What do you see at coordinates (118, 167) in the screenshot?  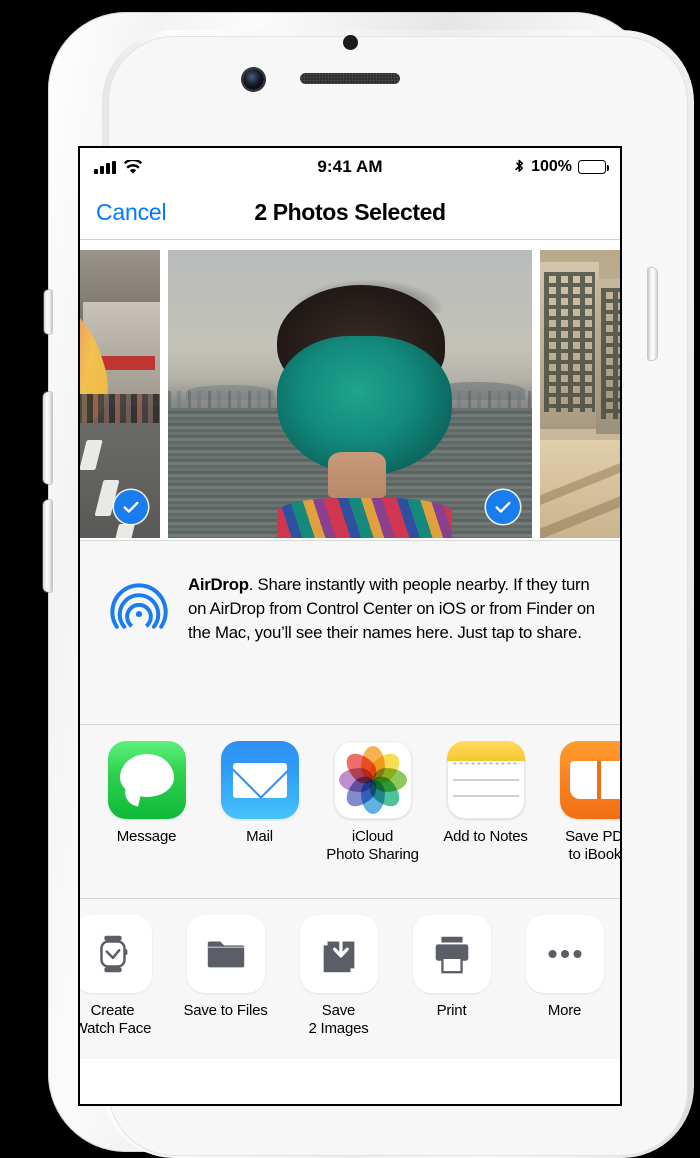 I see `status-bar-left` at bounding box center [118, 167].